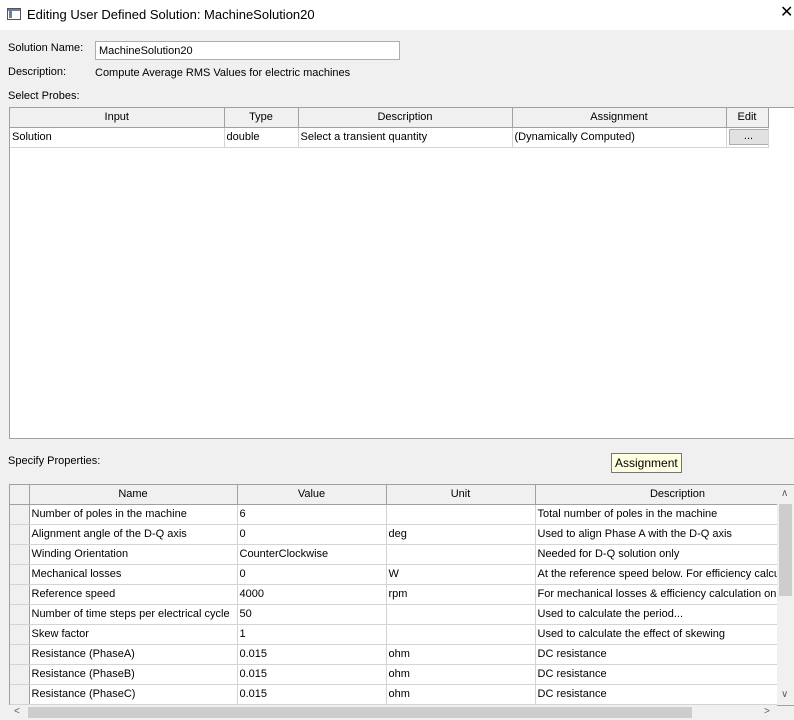 The height and width of the screenshot is (720, 794). I want to click on horizontal-scrollbar: < >, so click(393, 712).